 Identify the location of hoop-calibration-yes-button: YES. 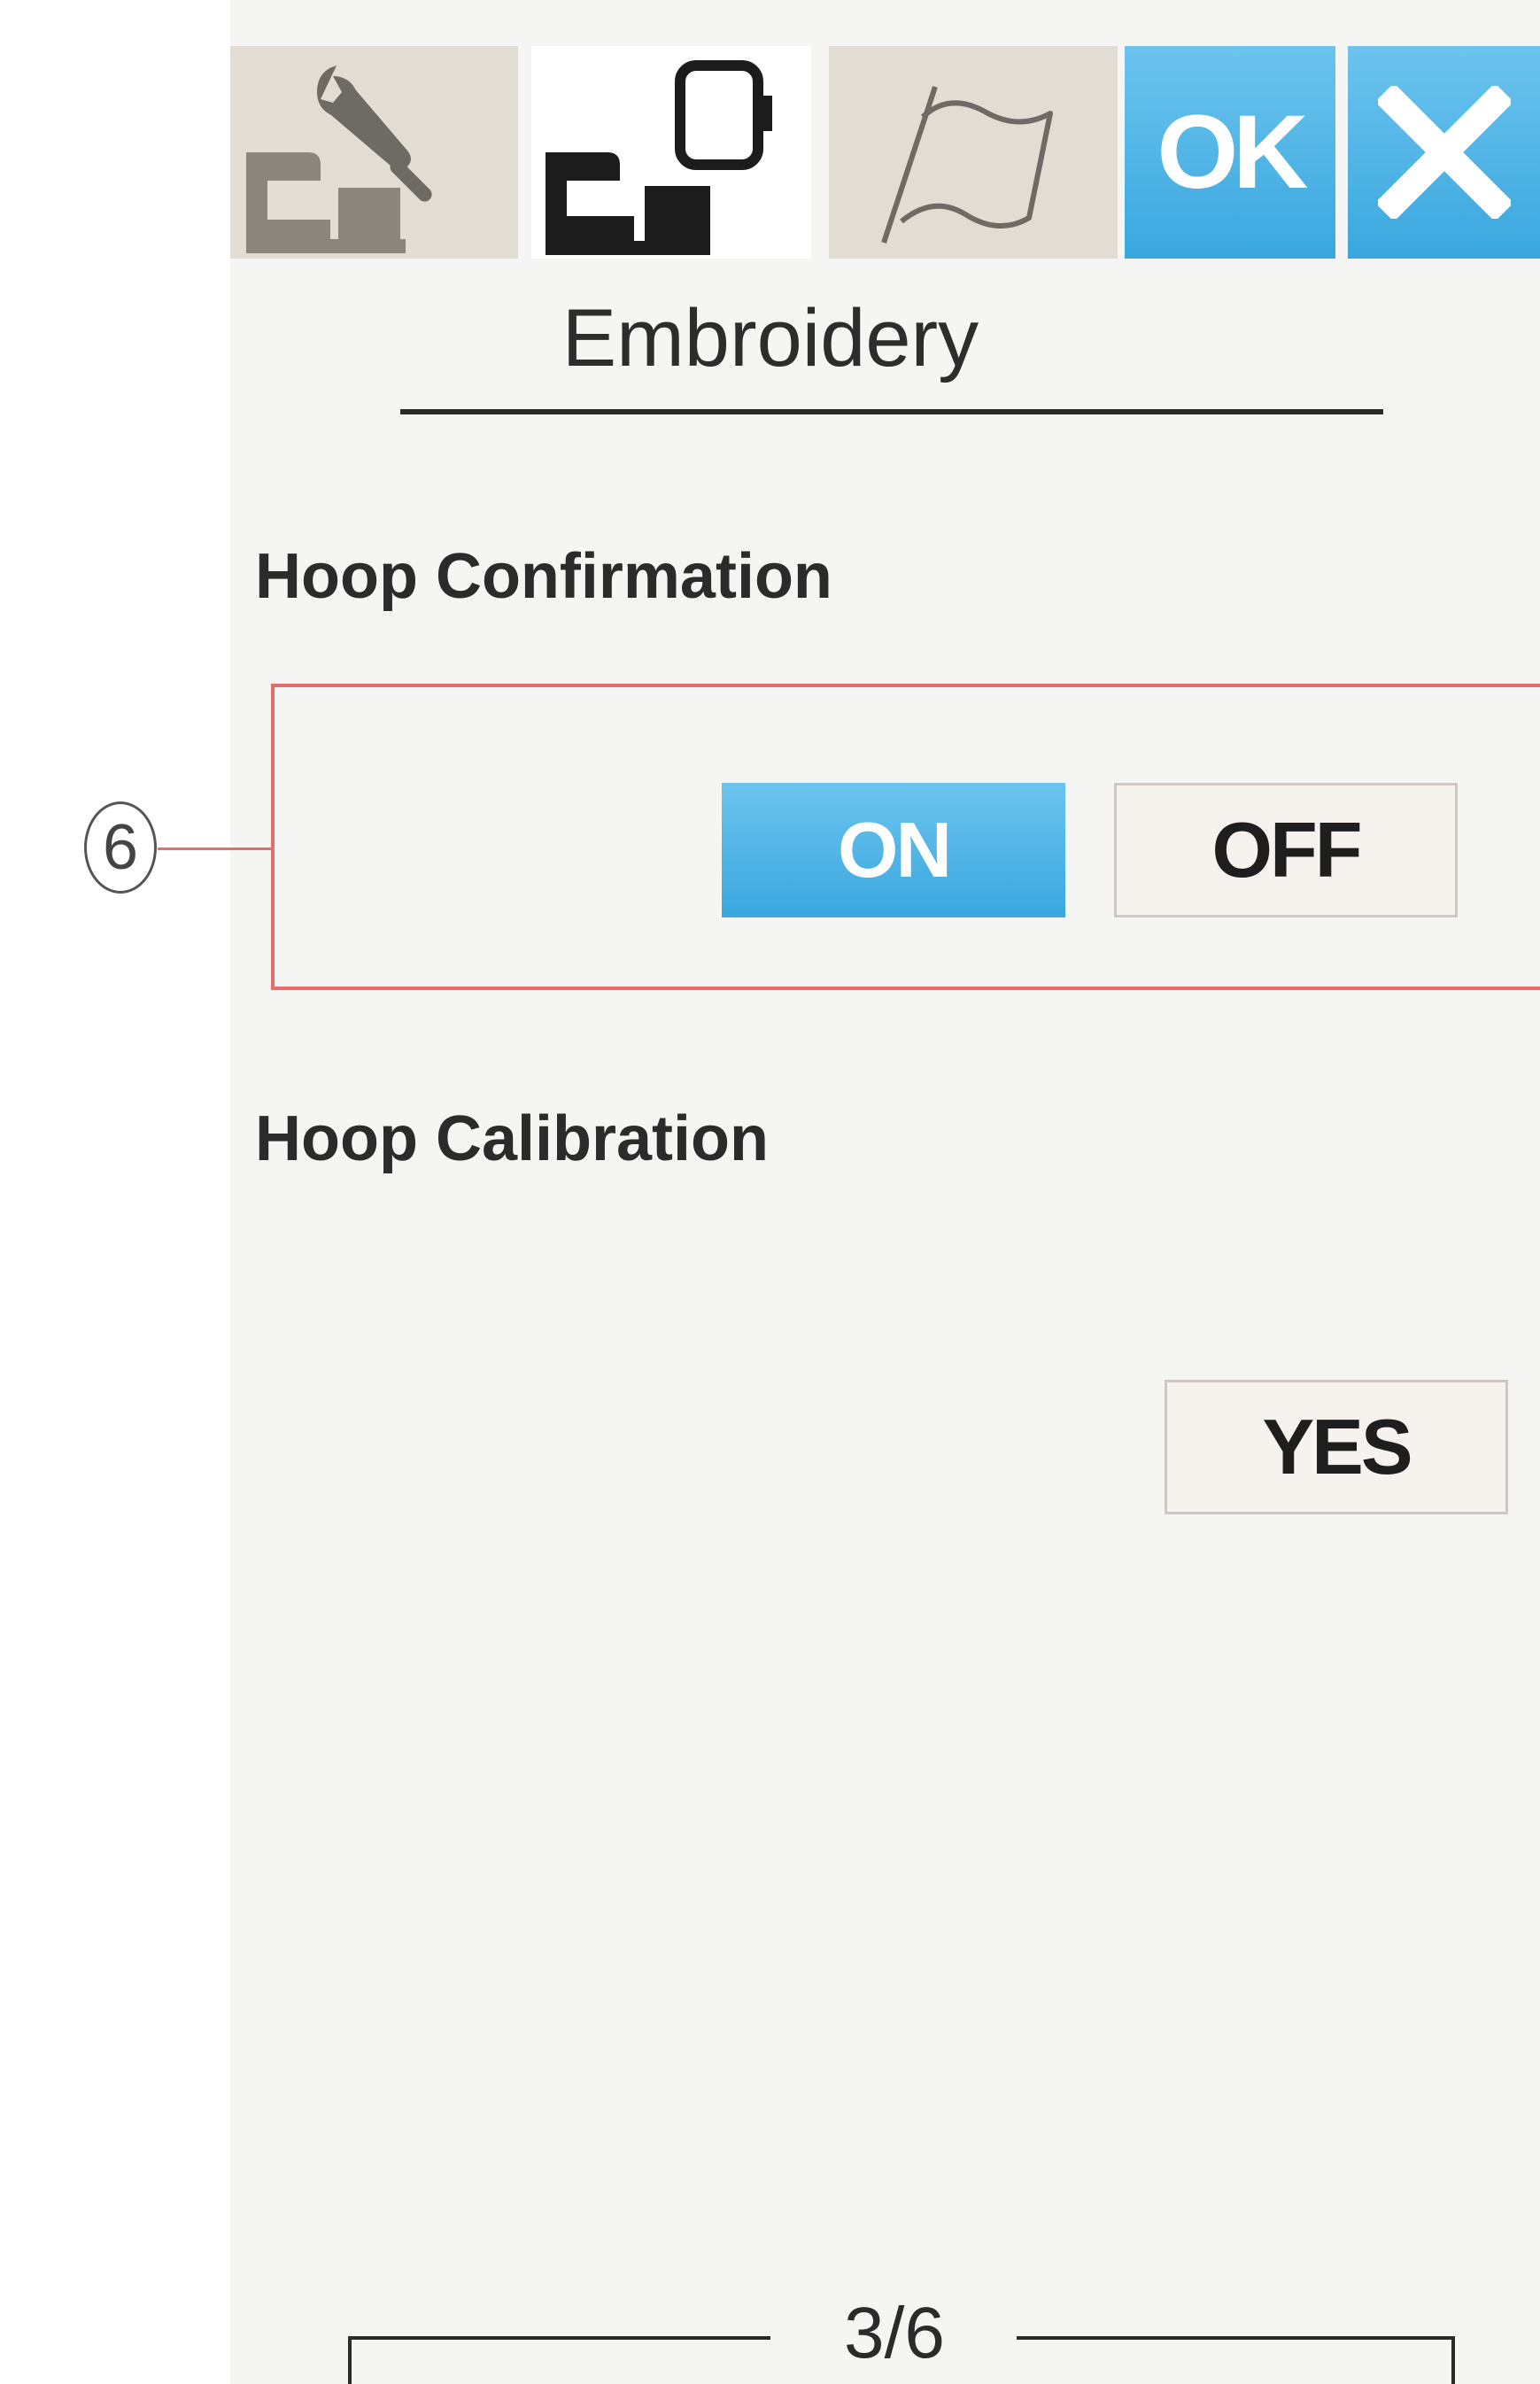
(1336, 1447).